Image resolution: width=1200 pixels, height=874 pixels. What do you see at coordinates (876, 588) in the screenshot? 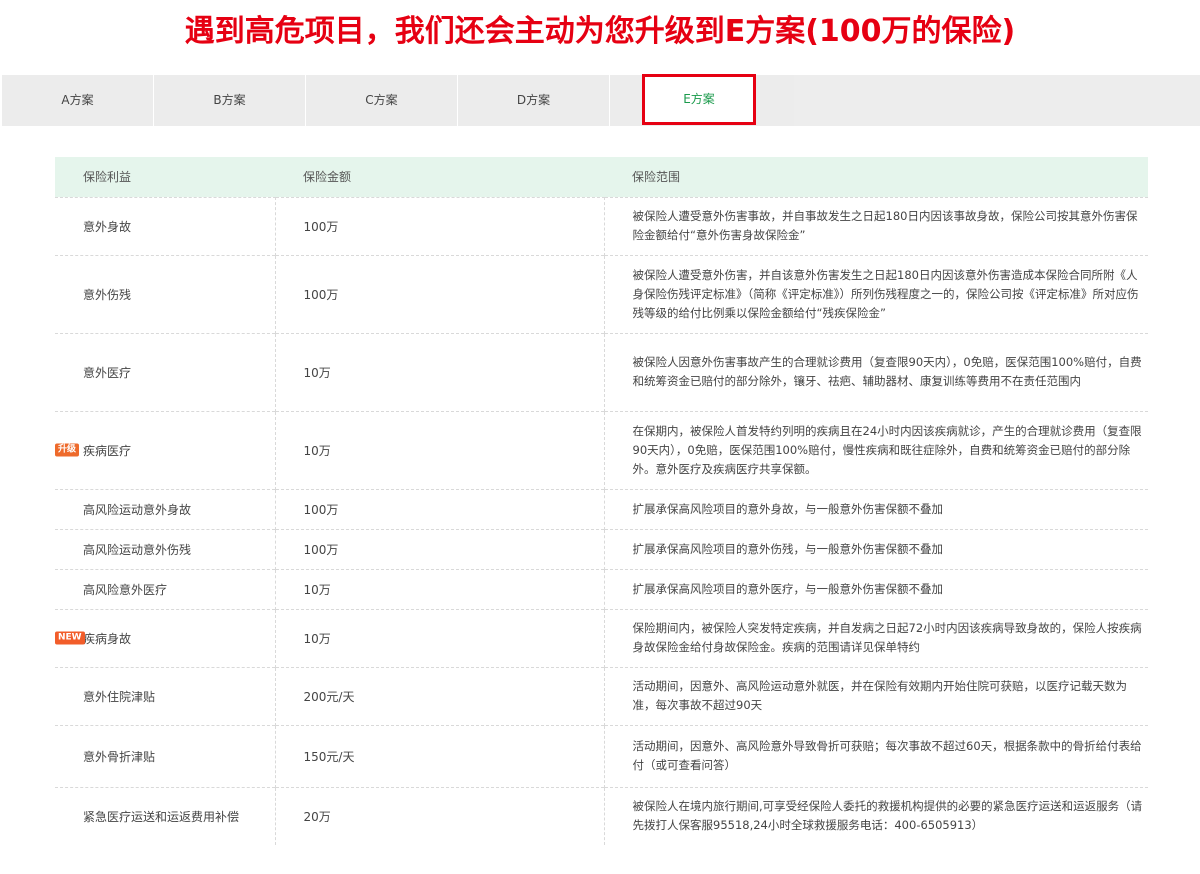
I see `scope-cell: 扩展承保高风险项目的意外医疗，与一般意外伤害保额不叠加` at bounding box center [876, 588].